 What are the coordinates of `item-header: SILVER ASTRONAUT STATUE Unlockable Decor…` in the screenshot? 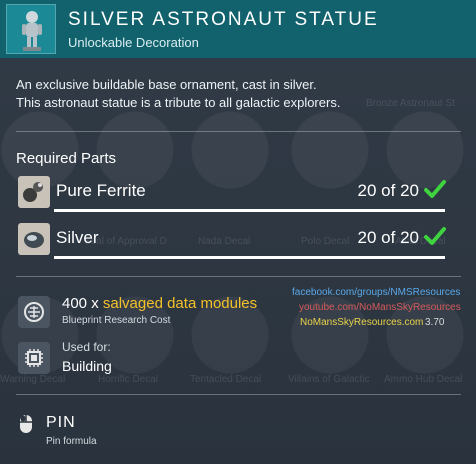 It's located at (238, 29).